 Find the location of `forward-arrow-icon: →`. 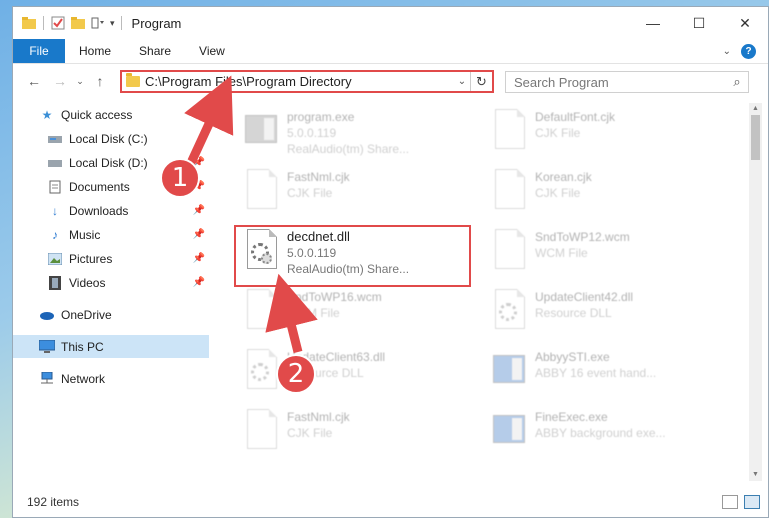

forward-arrow-icon: → is located at coordinates (60, 81).